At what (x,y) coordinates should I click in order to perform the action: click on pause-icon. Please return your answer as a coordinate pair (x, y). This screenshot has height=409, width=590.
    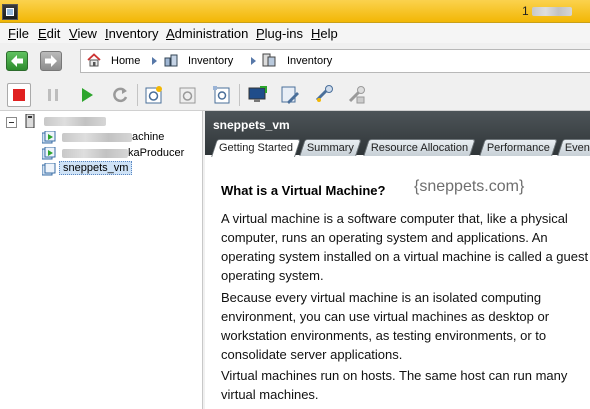
    Looking at the image, I should click on (53, 95).